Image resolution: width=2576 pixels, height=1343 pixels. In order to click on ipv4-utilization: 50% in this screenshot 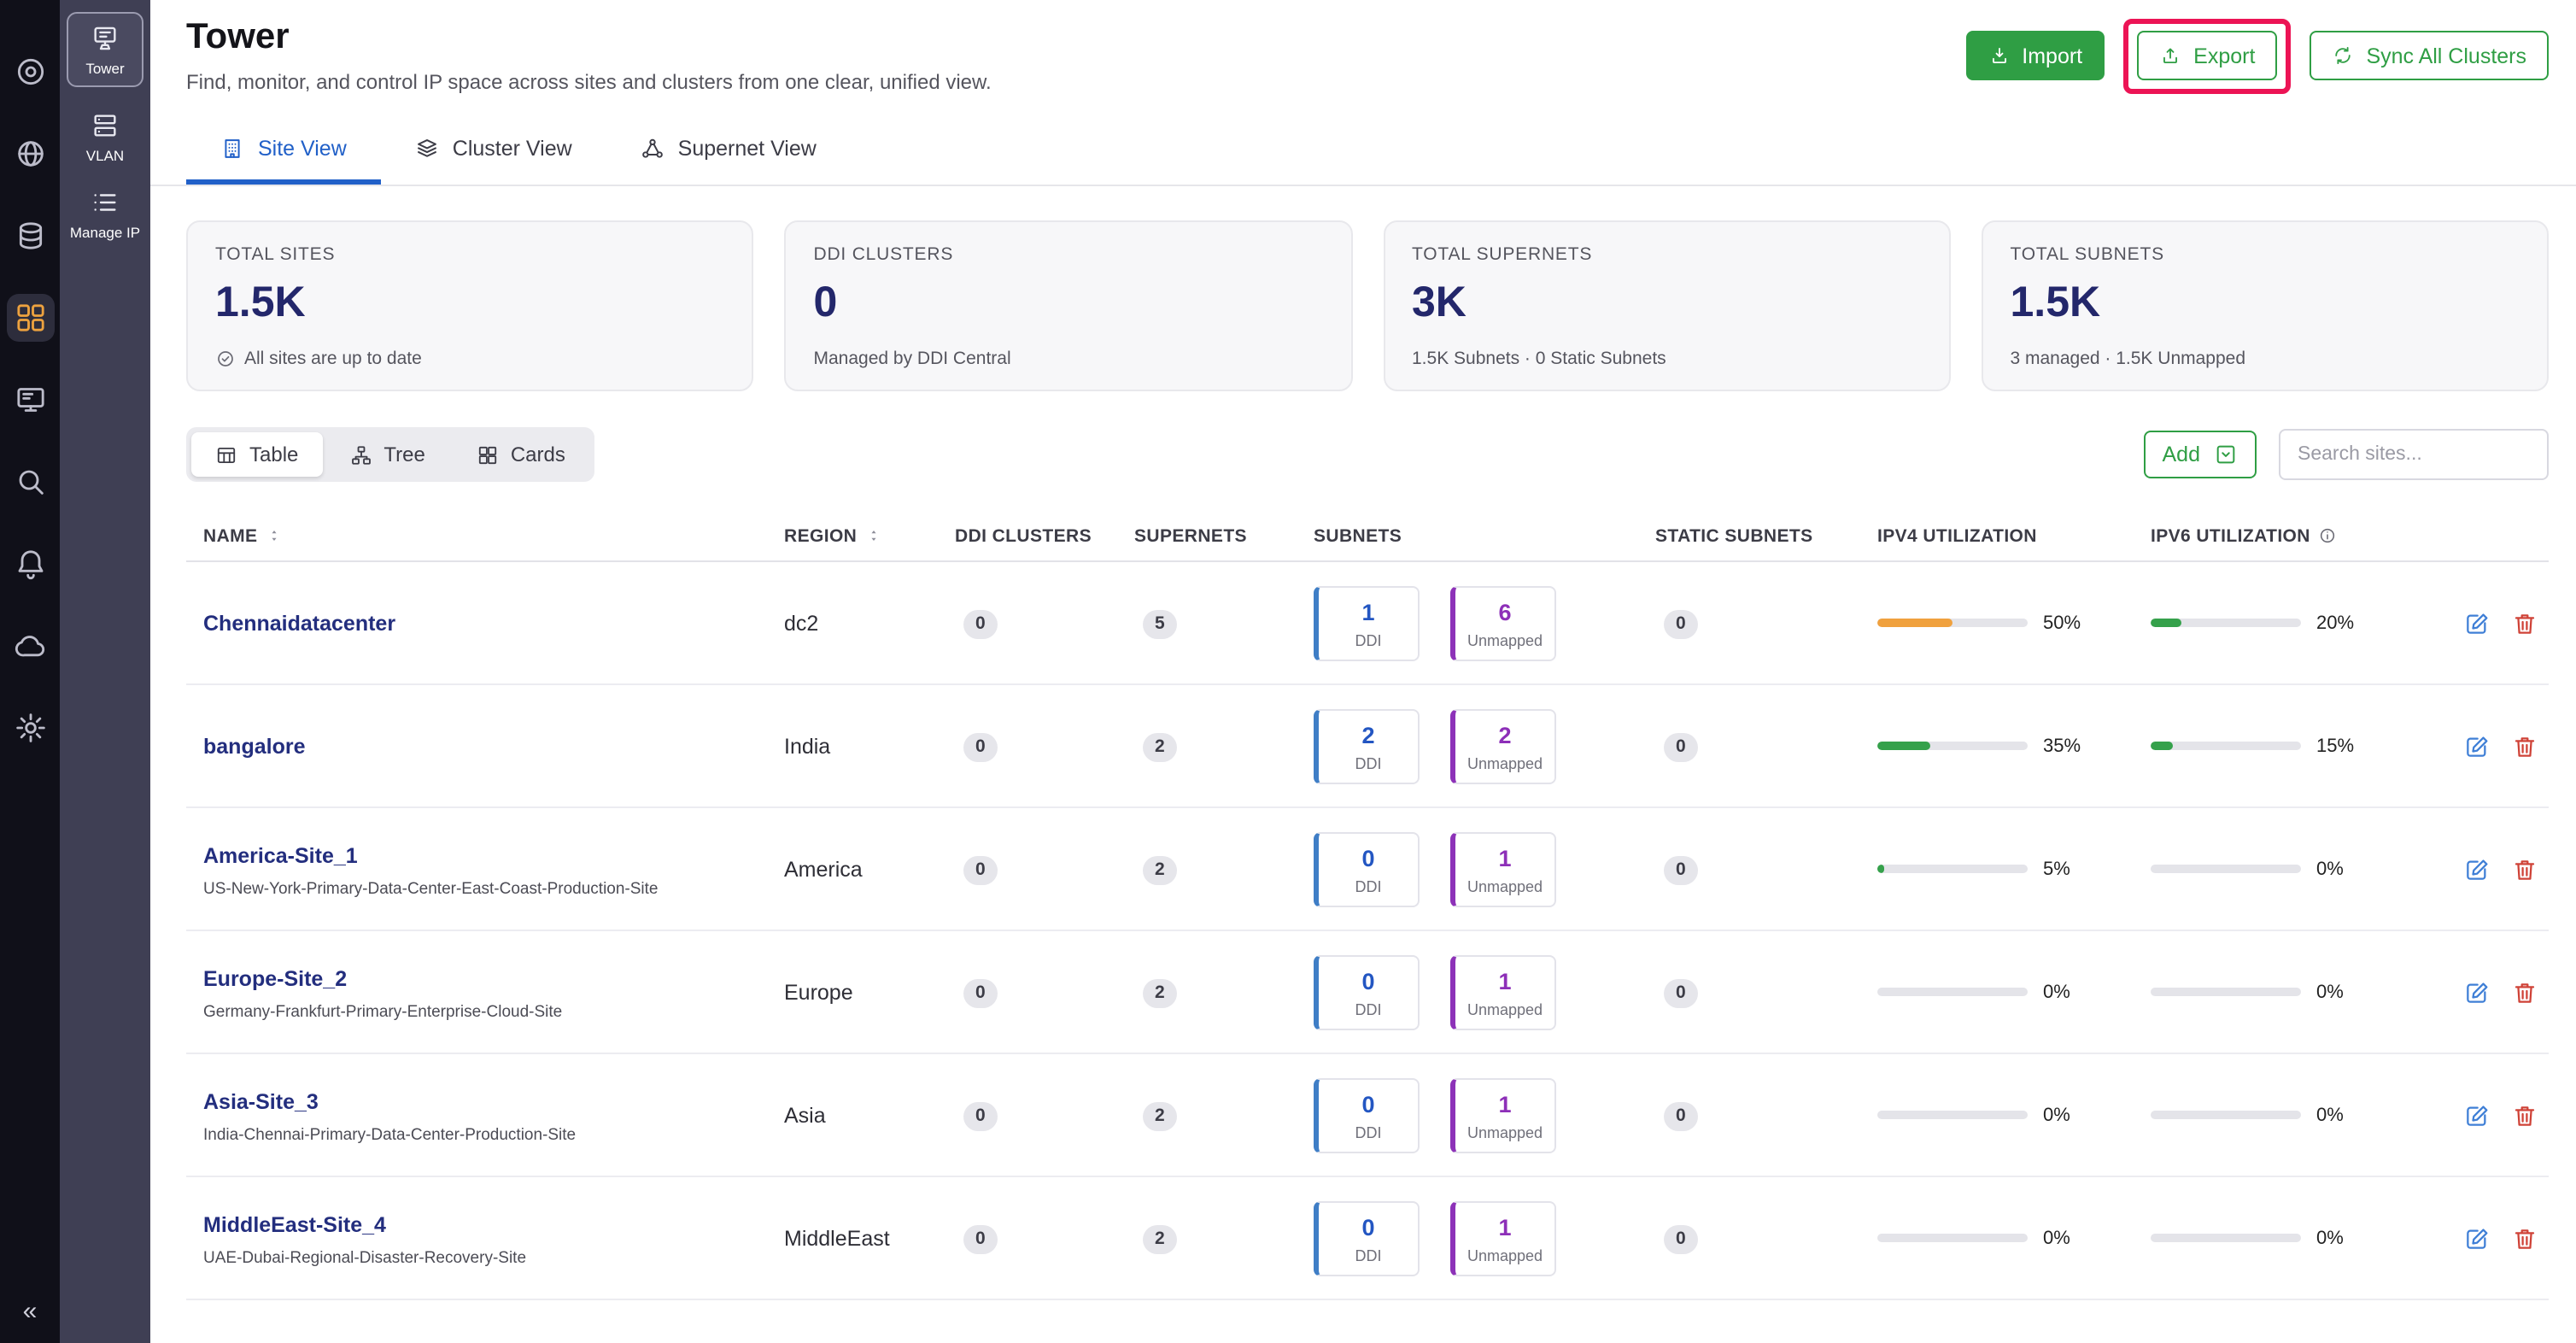, I will do `click(2014, 623)`.